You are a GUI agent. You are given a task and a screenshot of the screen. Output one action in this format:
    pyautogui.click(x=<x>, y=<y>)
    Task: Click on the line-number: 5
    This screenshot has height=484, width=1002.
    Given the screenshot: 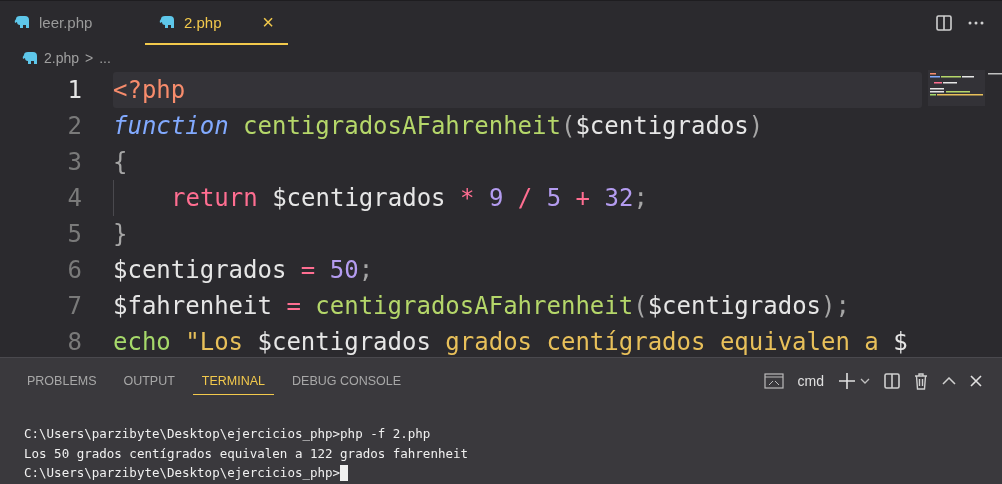 What is the action you would take?
    pyautogui.click(x=74, y=234)
    